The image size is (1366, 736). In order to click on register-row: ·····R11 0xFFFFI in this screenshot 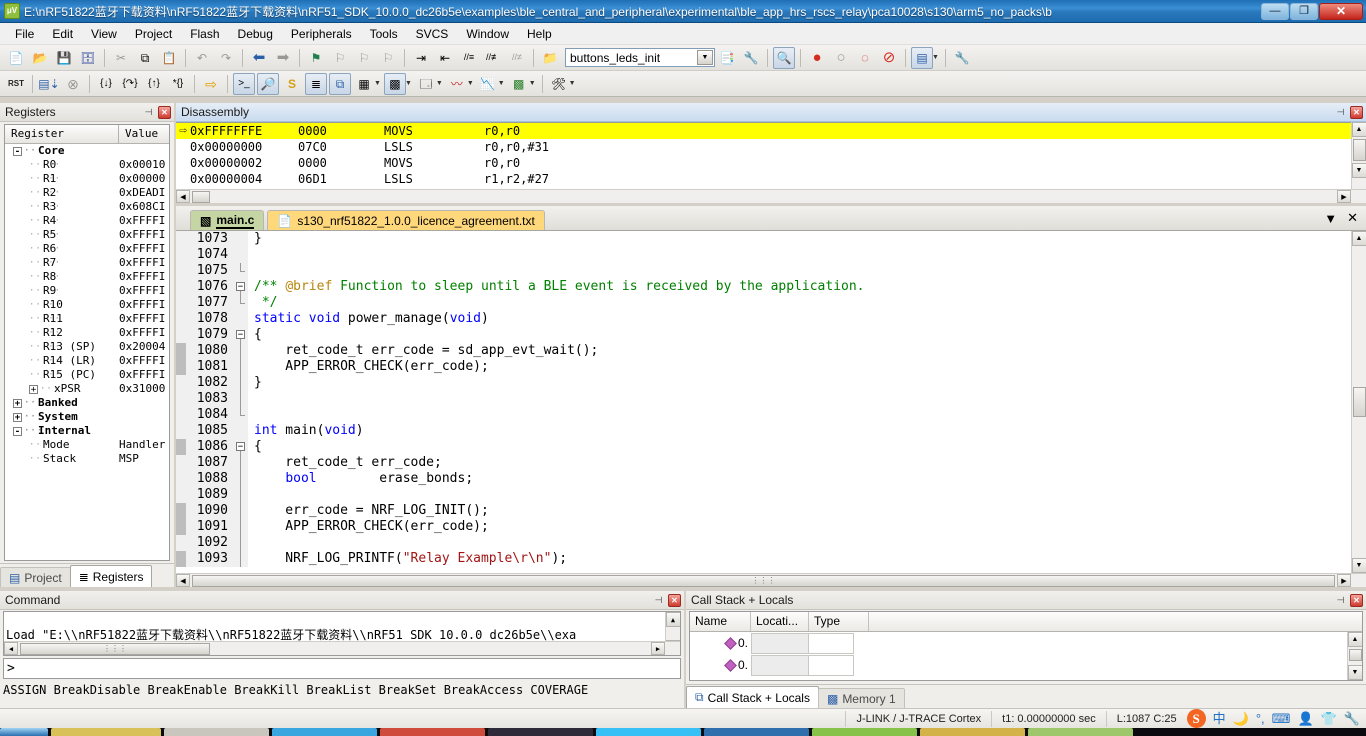, I will do `click(87, 319)`.